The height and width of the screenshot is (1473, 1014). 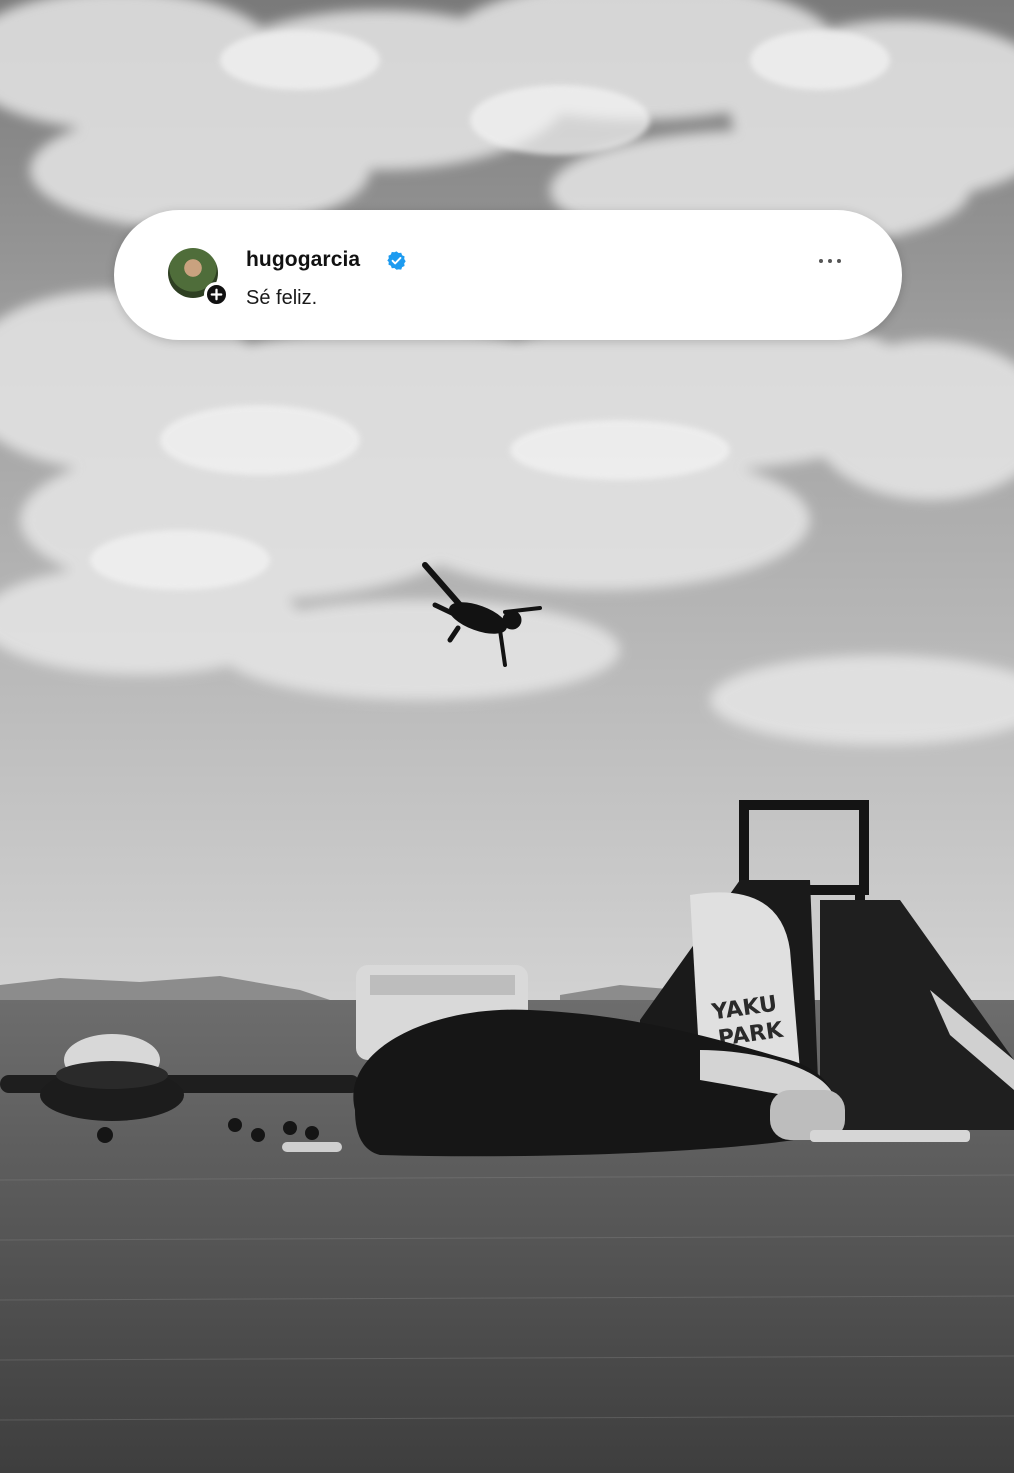 What do you see at coordinates (830, 261) in the screenshot?
I see `more-options-button` at bounding box center [830, 261].